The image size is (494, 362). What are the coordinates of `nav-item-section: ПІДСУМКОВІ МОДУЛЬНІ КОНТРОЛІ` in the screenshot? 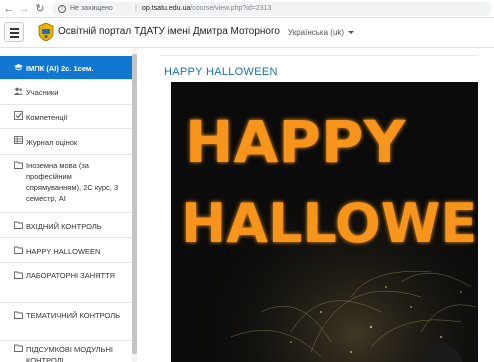 It's located at (66, 351).